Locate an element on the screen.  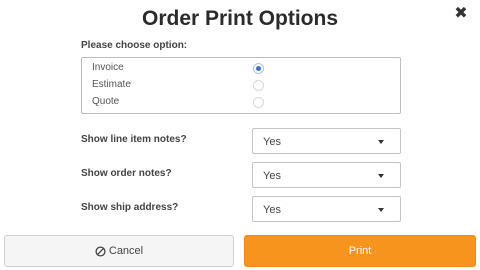
dialog-title: Order Print Options is located at coordinates (239, 18).